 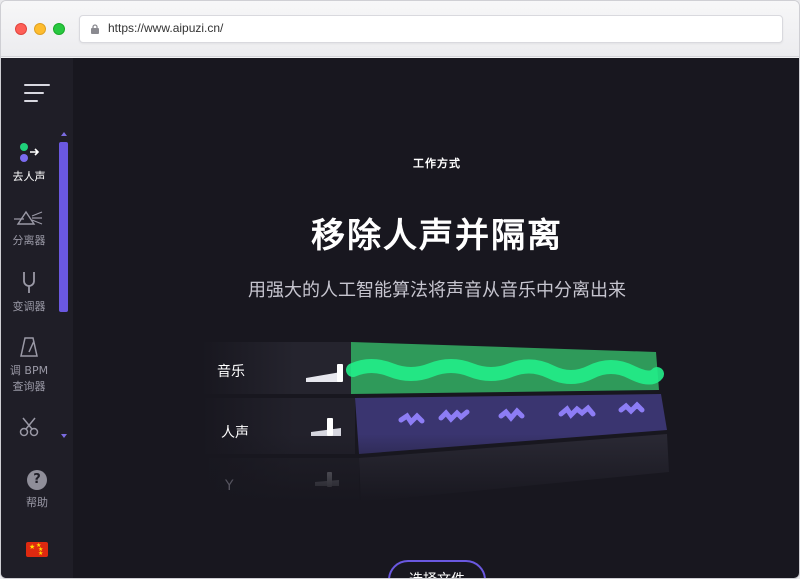 What do you see at coordinates (437, 290) in the screenshot?
I see `page-subtitle: 用强大的人工智能算法将声音从音乐中分离出来` at bounding box center [437, 290].